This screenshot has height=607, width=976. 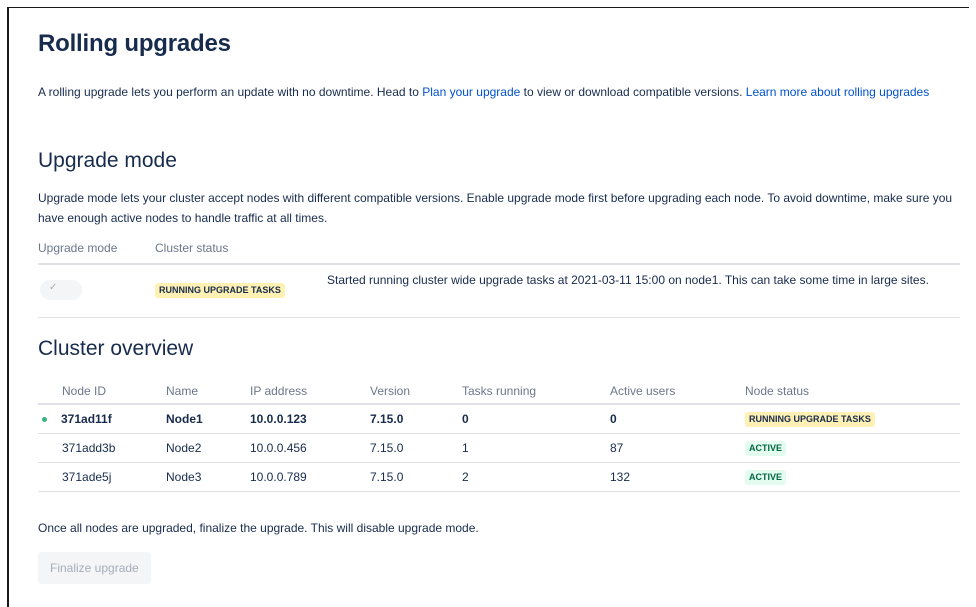 What do you see at coordinates (310, 392) in the screenshot?
I see `column-ip-address: IP address` at bounding box center [310, 392].